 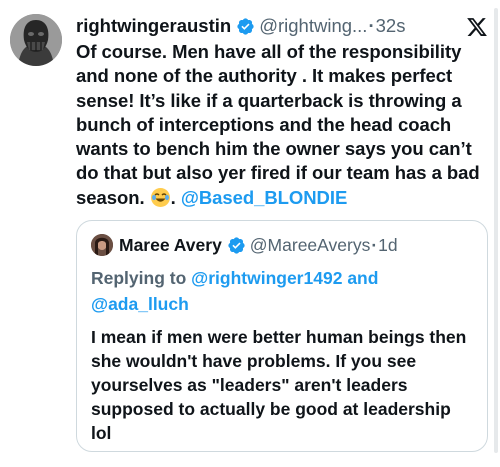 I want to click on quoted-author-handle: @MareeAverys, so click(x=310, y=245).